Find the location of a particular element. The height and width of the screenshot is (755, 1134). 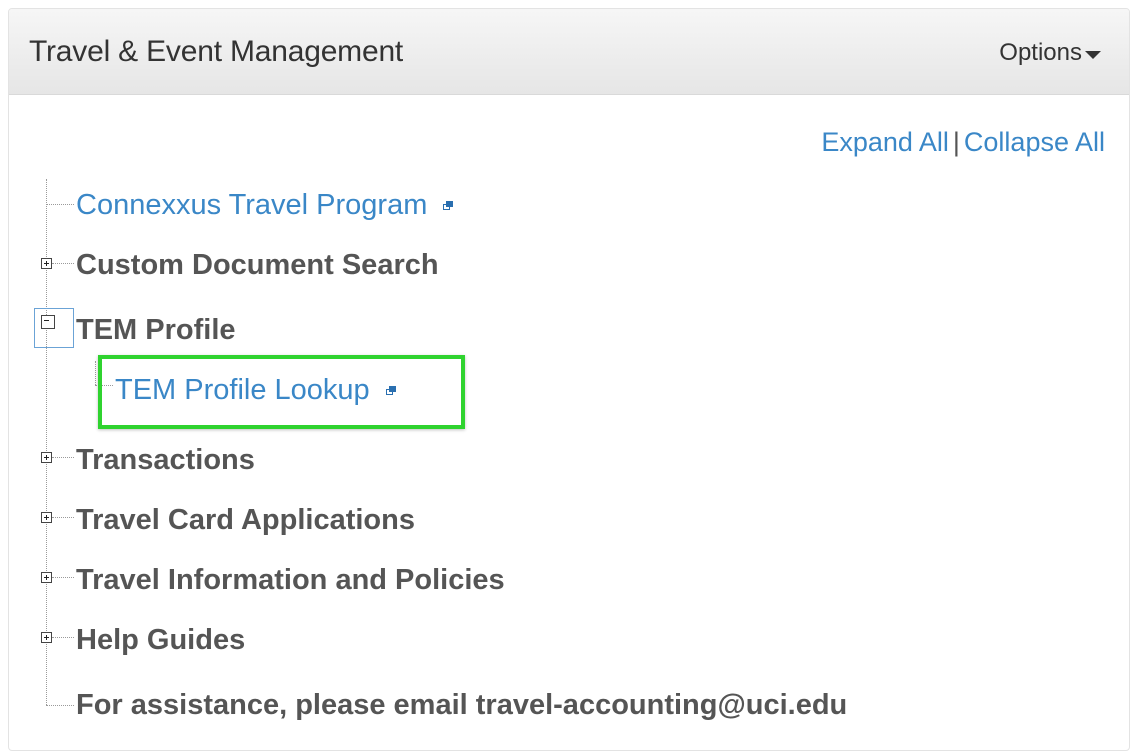

options-dropdown: Options is located at coordinates (1050, 53).